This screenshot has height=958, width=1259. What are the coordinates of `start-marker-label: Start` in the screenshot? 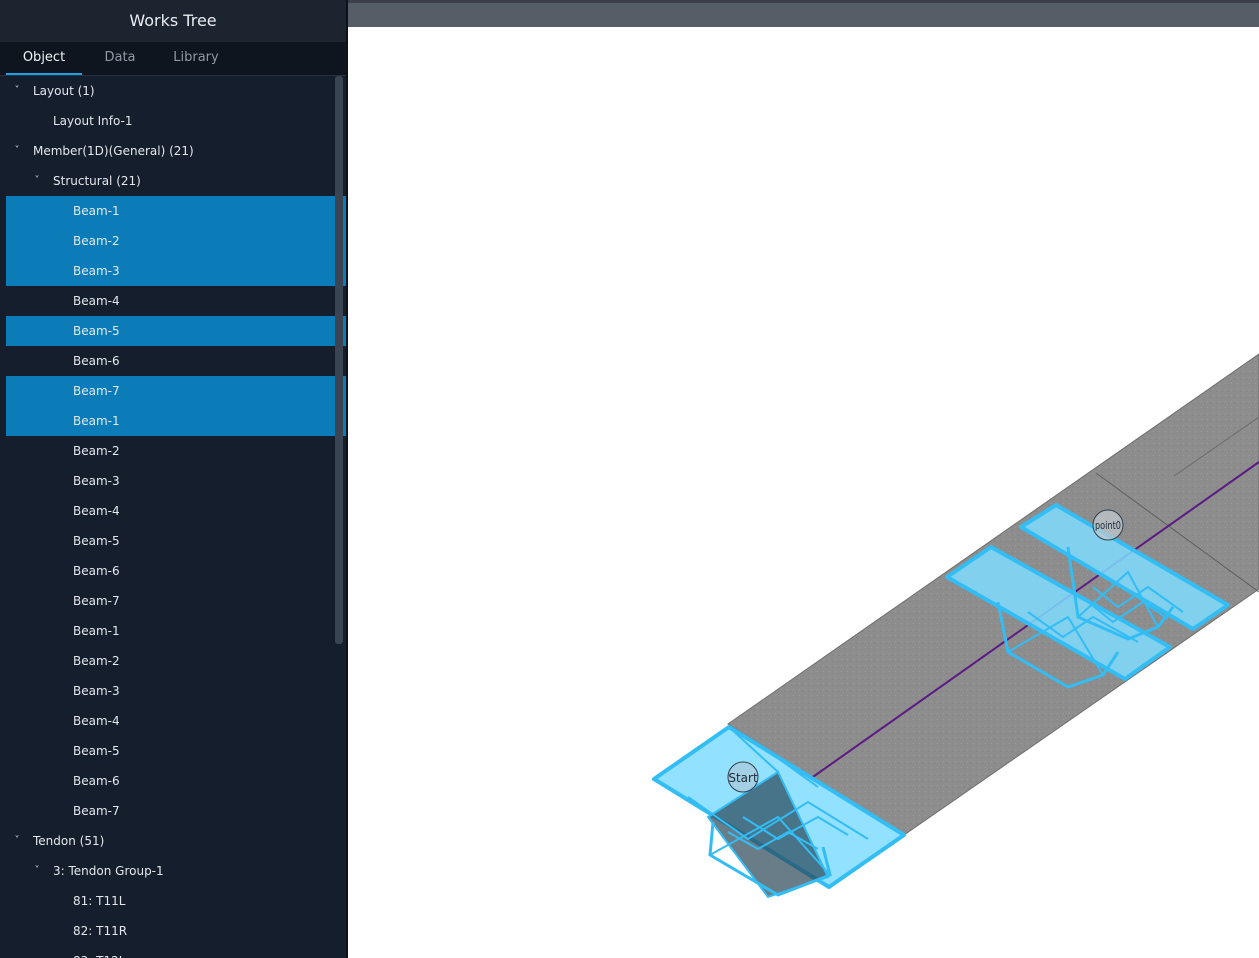 It's located at (743, 778).